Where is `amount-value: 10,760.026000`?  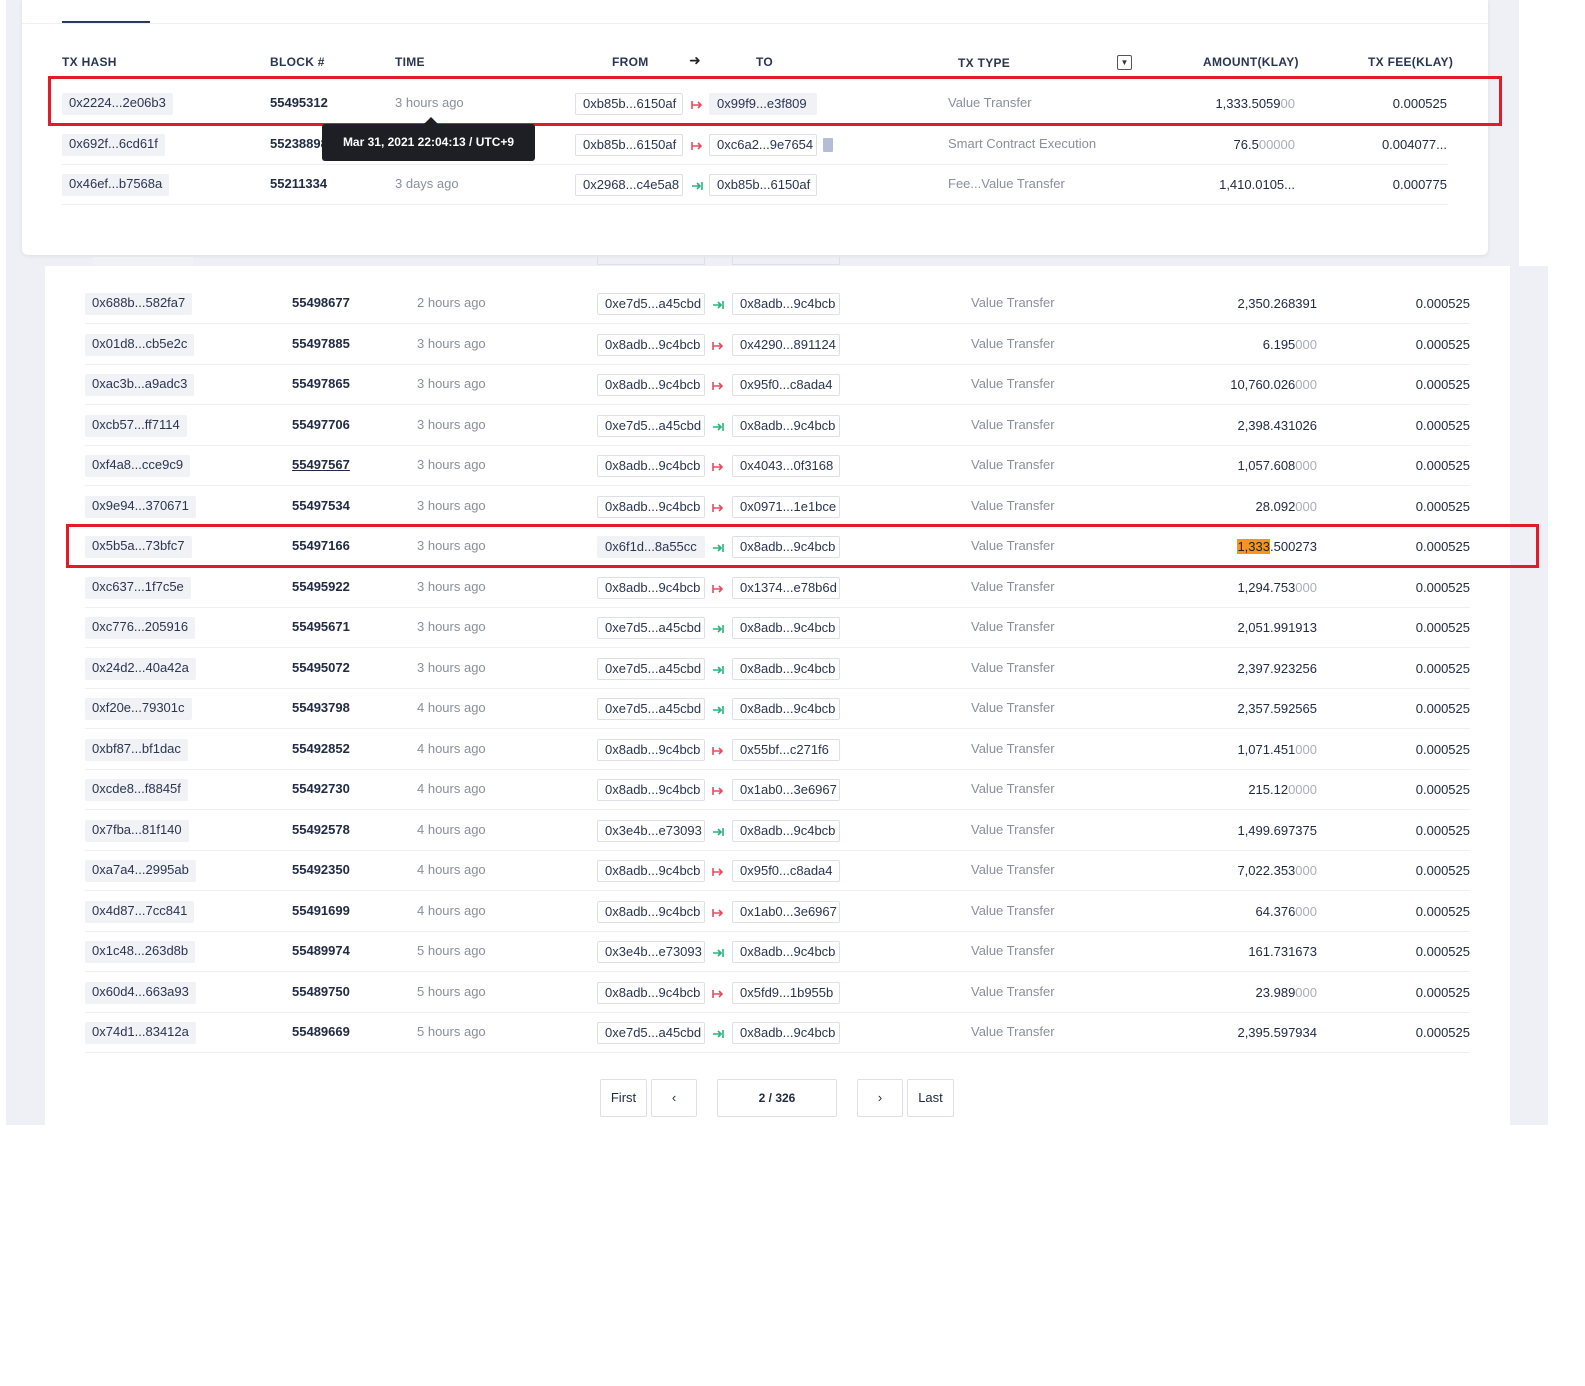
amount-value: 10,760.026000 is located at coordinates (1273, 385).